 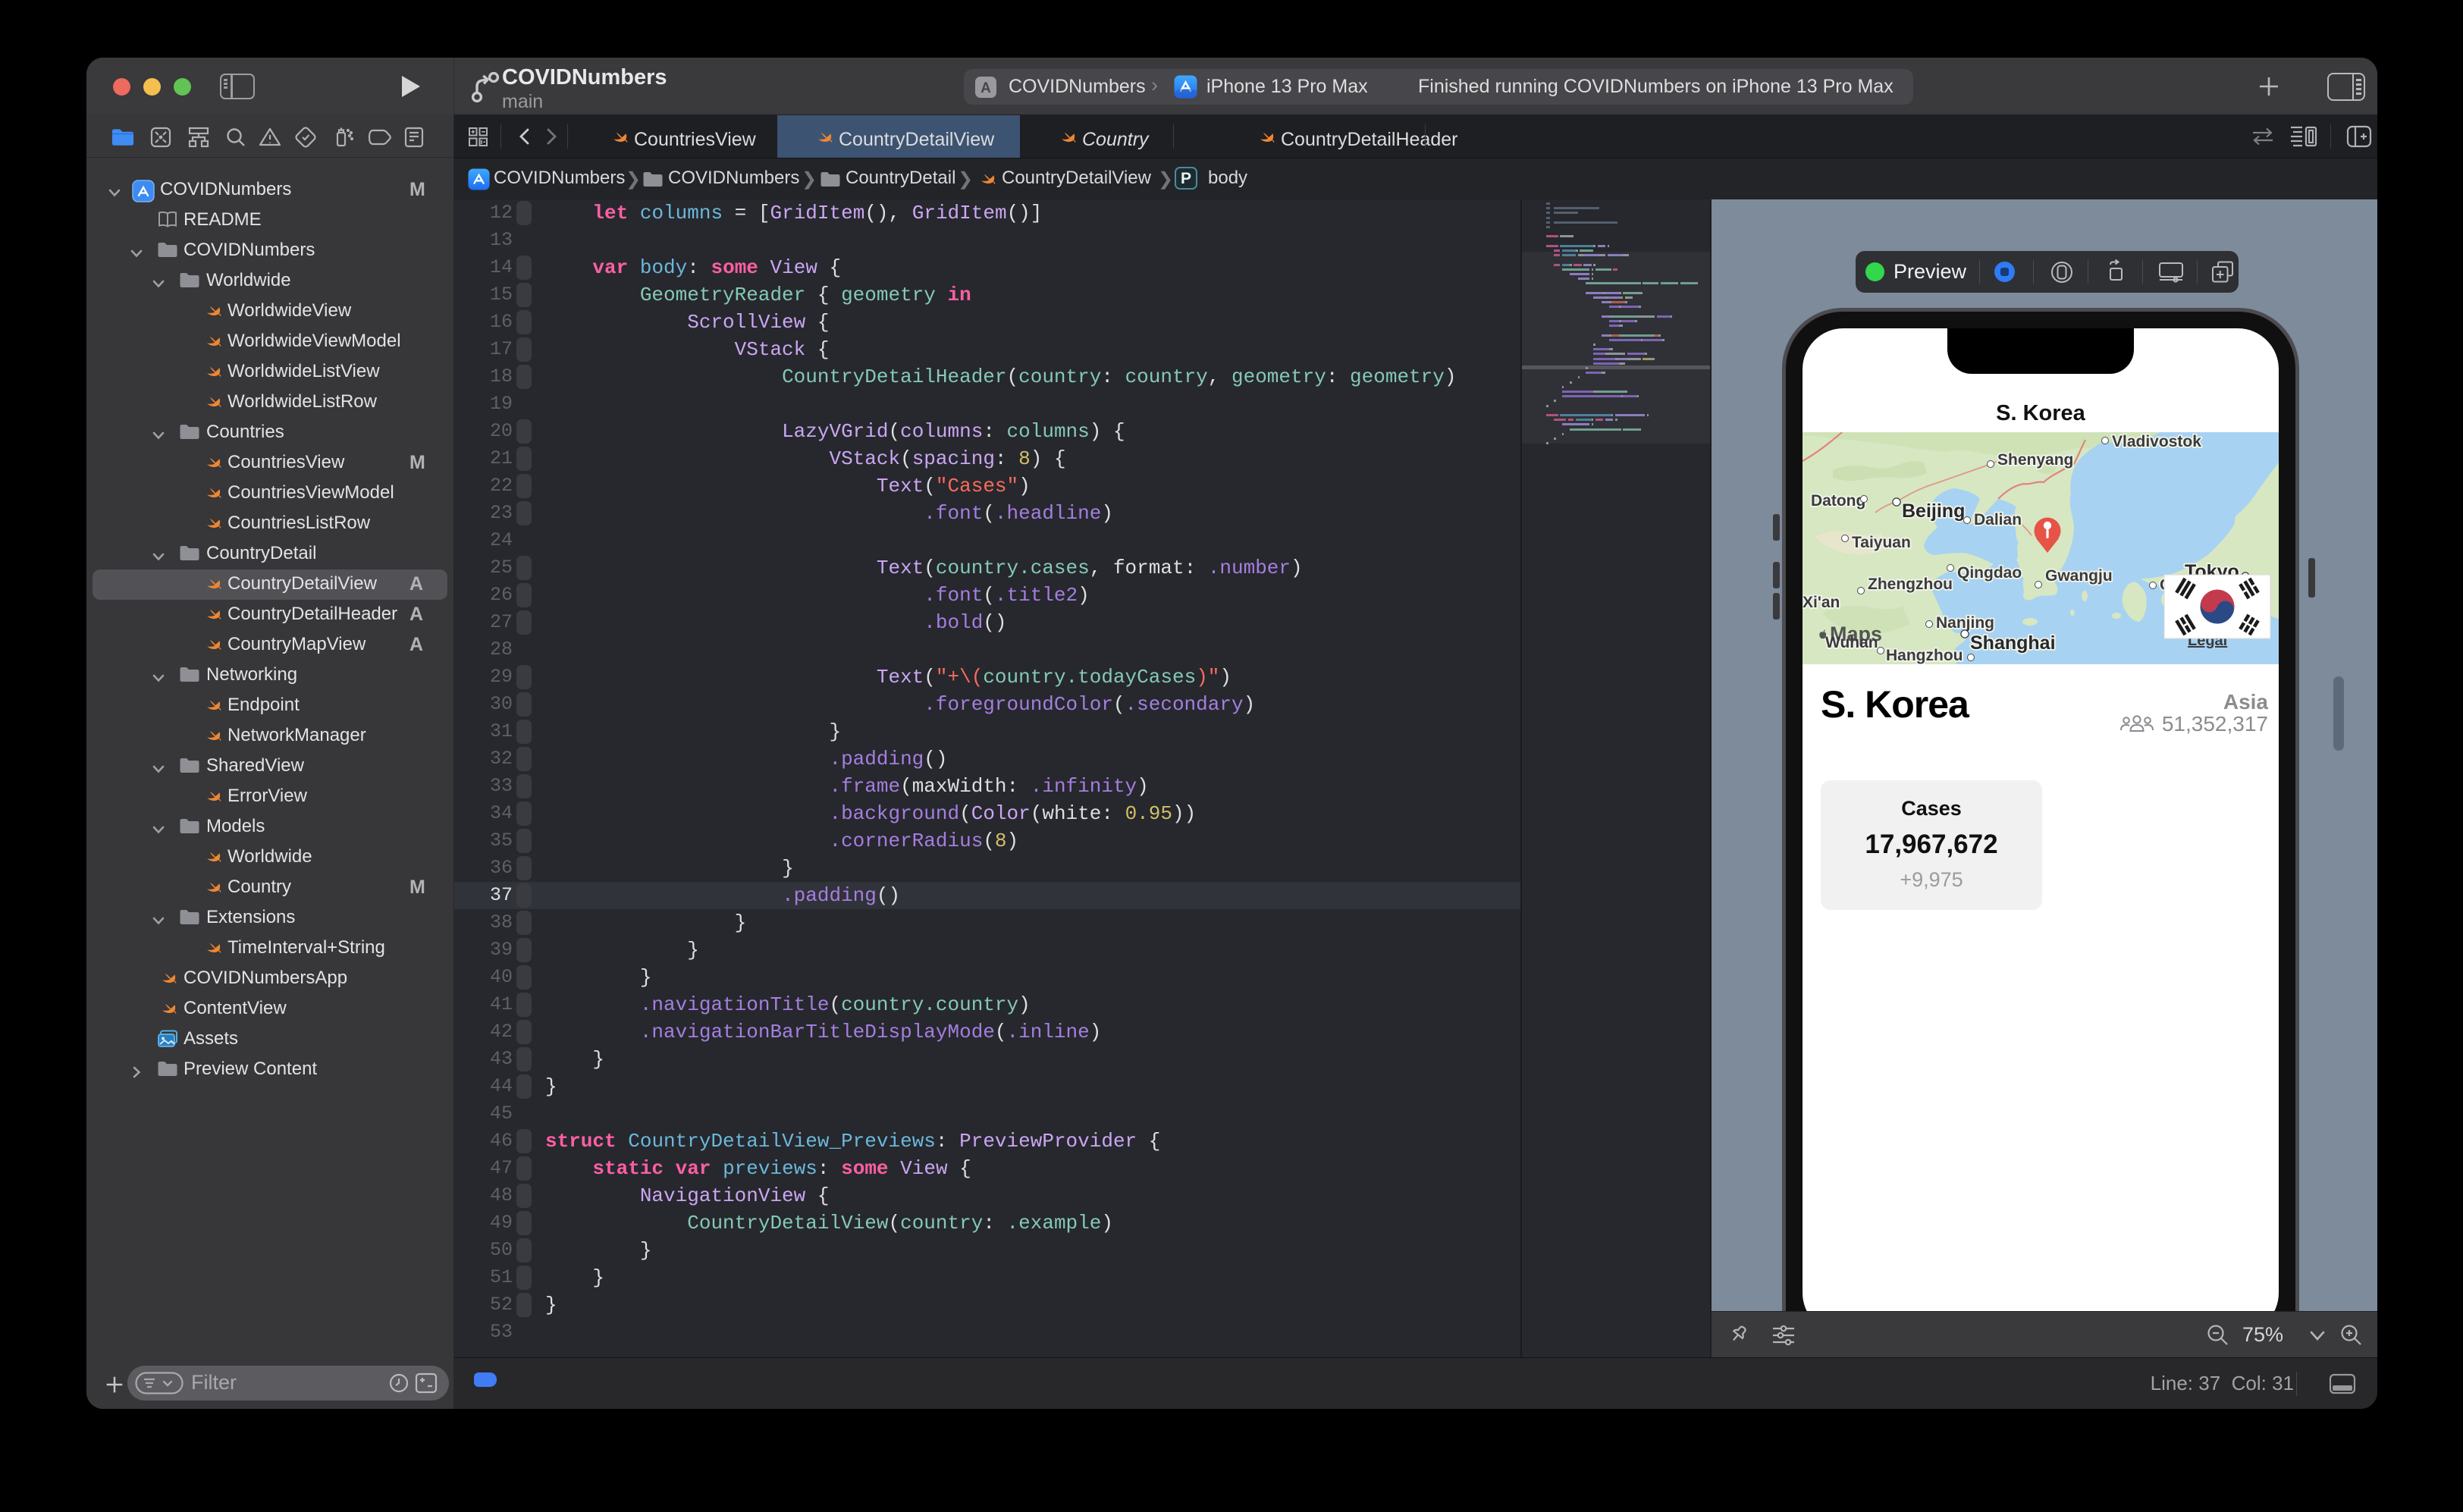 What do you see at coordinates (1838, 501) in the screenshot?
I see `svg-text: Datong` at bounding box center [1838, 501].